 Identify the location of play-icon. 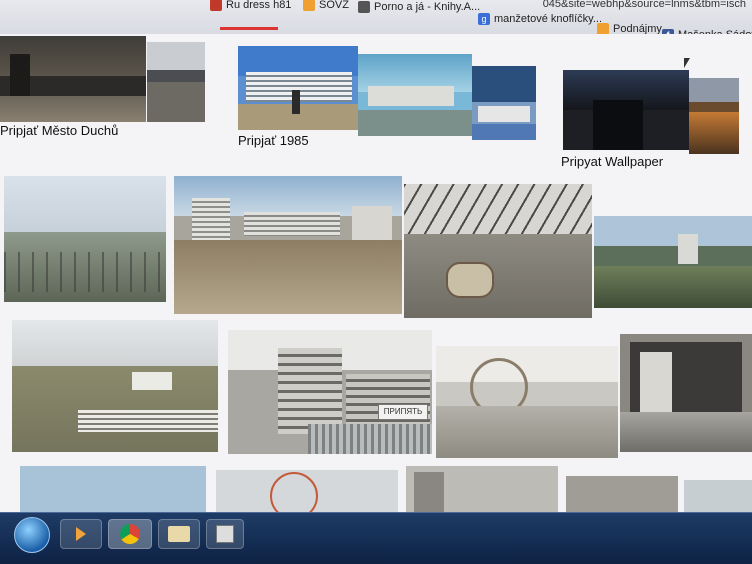
(81, 534).